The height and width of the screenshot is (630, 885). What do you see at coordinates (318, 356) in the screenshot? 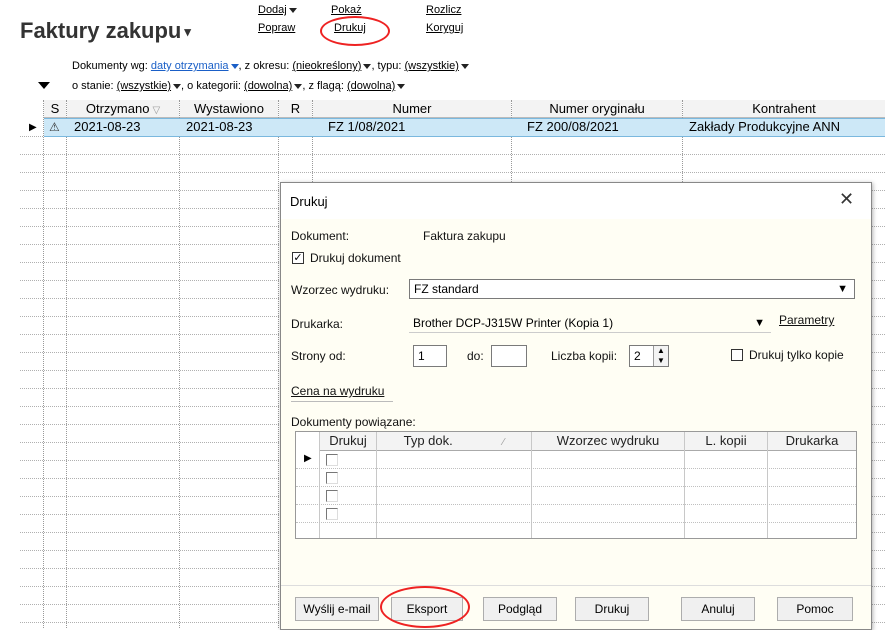
I see `strony-od-label: Strony od:` at bounding box center [318, 356].